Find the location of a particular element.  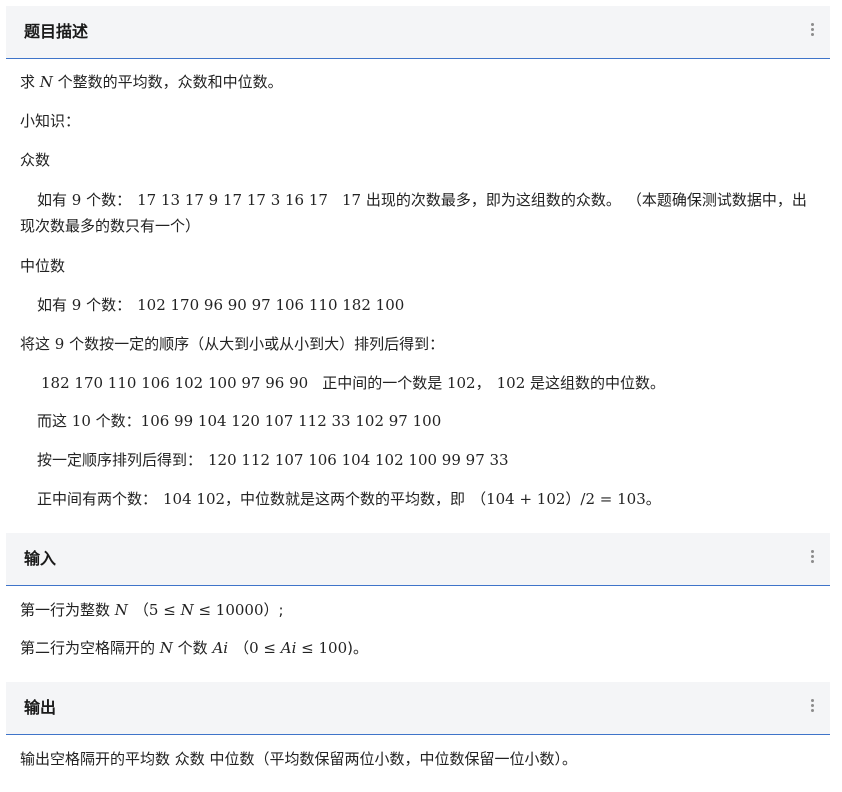

sort-line: 将这 9 个数按一定的顺序（从大到小或从小到大）排列后得到： is located at coordinates (232, 344).